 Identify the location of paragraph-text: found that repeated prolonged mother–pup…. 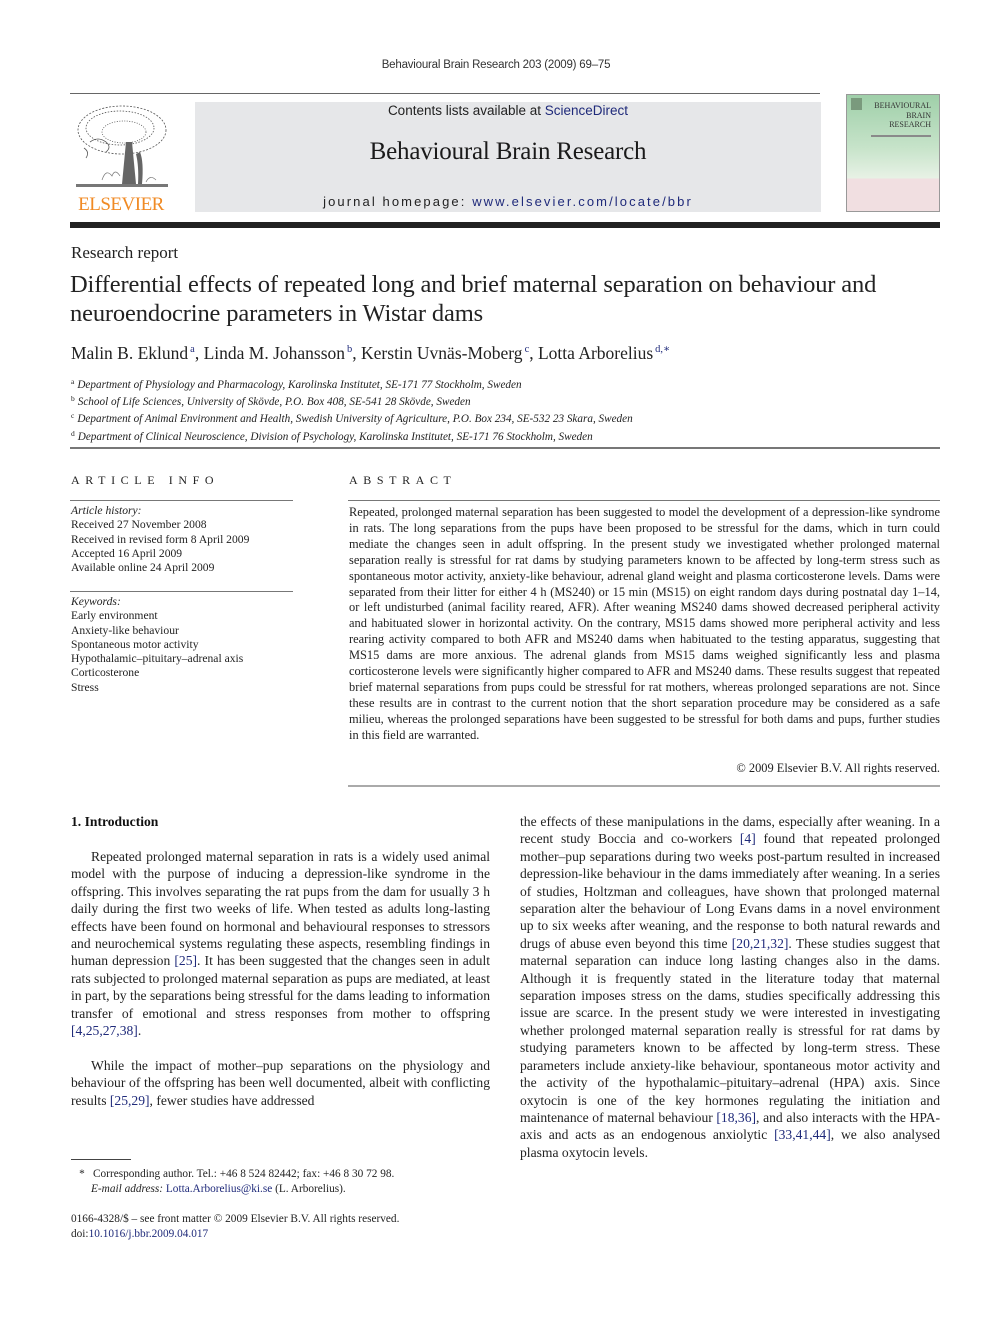
(730, 891).